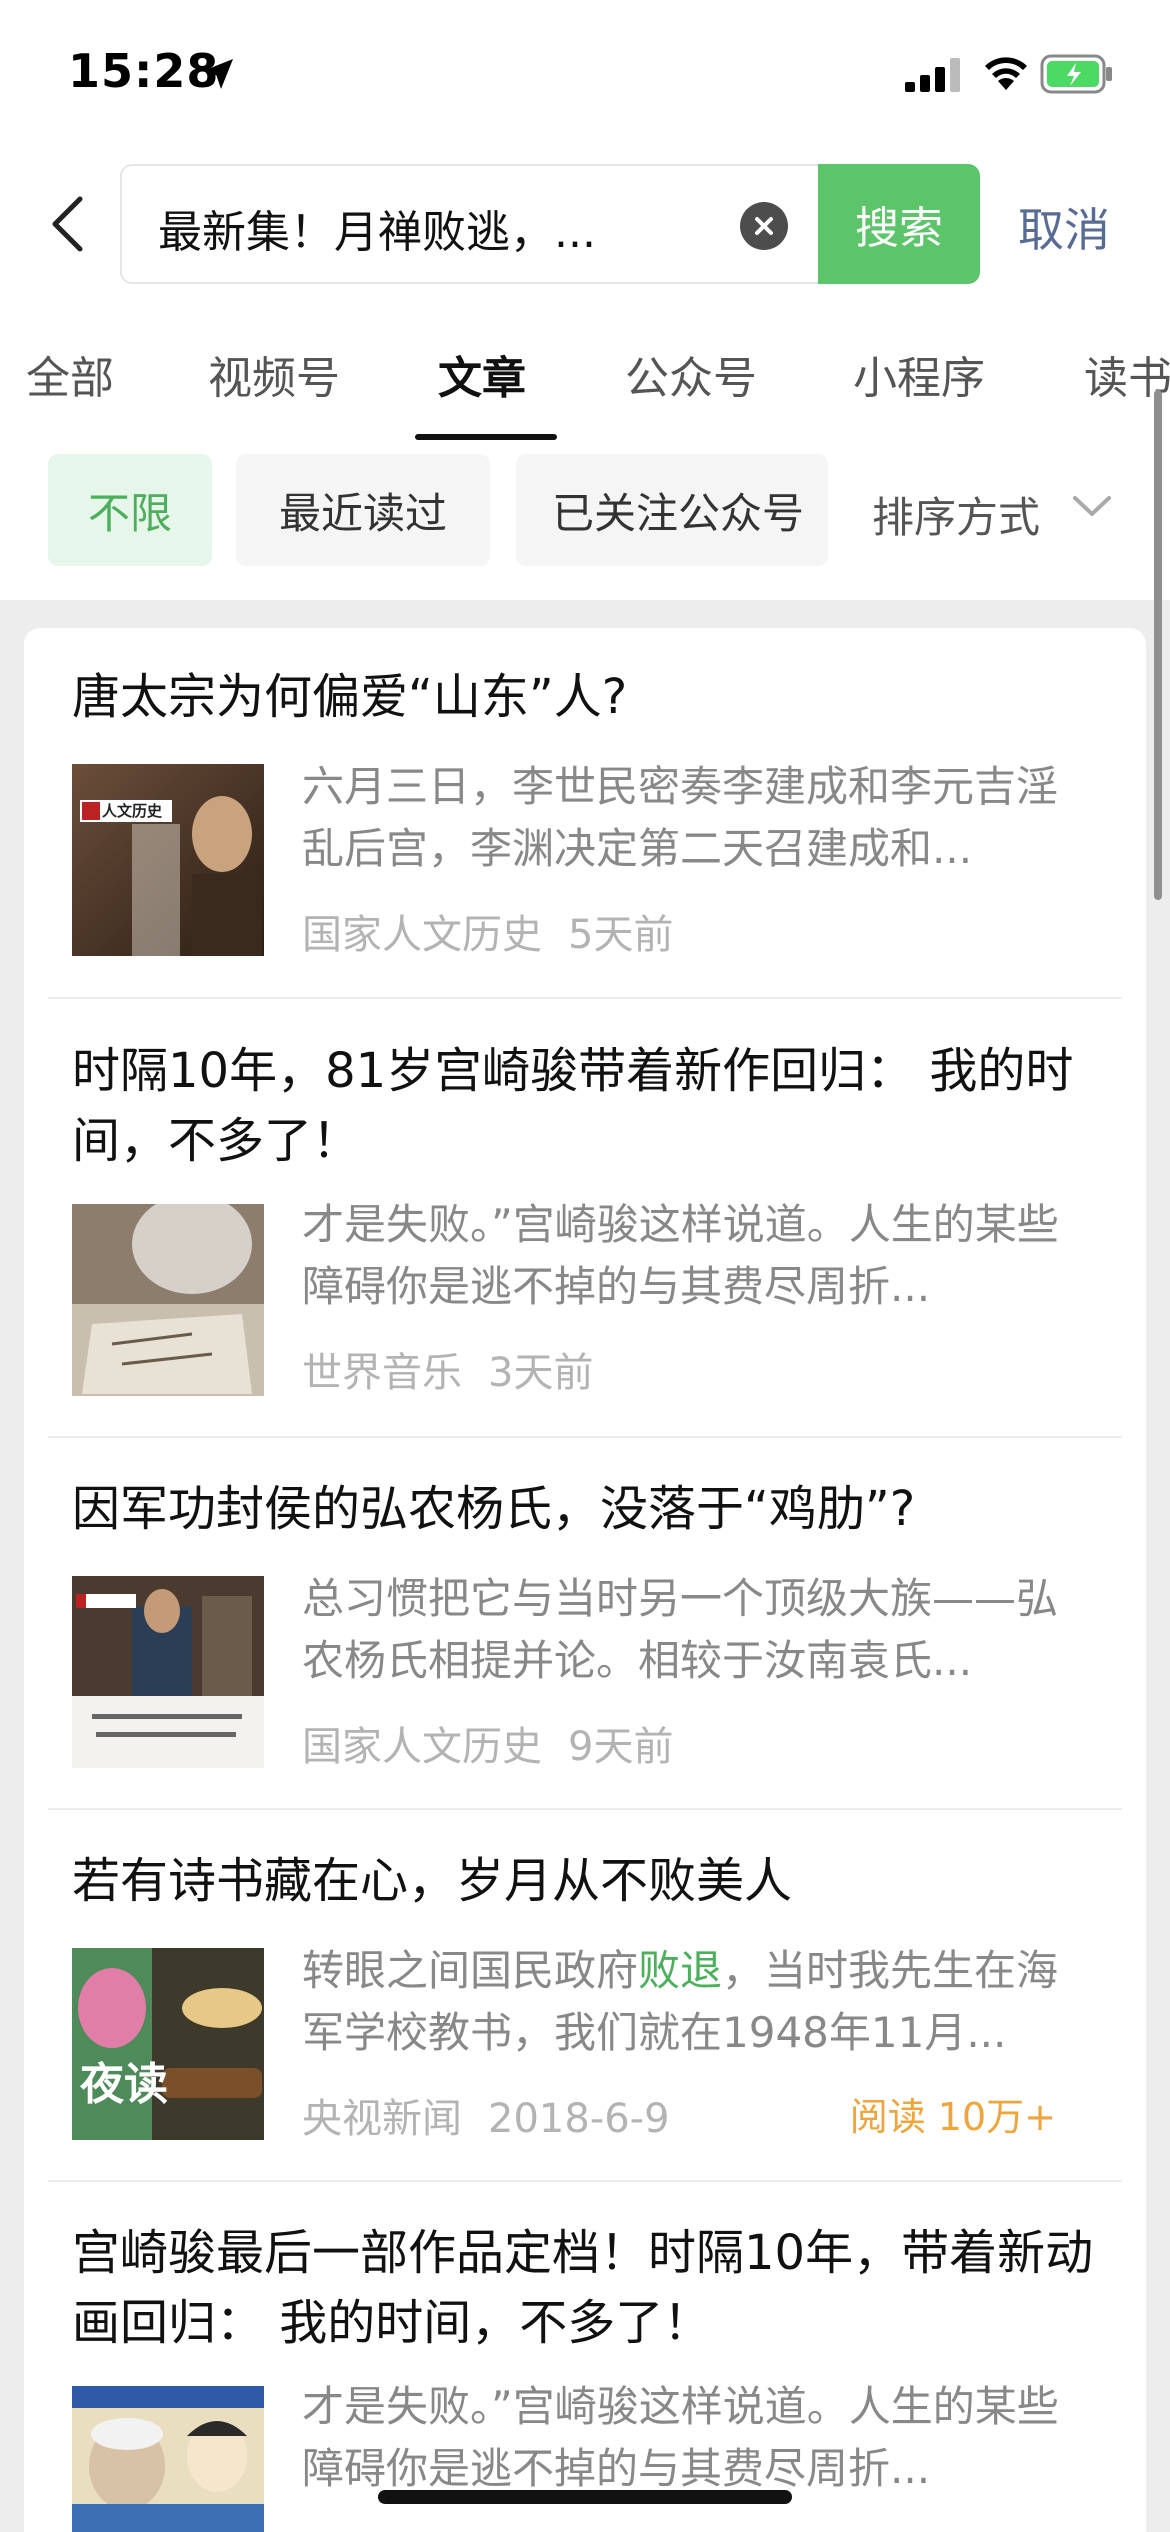  Describe the element at coordinates (672, 510) in the screenshot. I see `filter-chip-followed-accounts: 已关注公众号` at that location.